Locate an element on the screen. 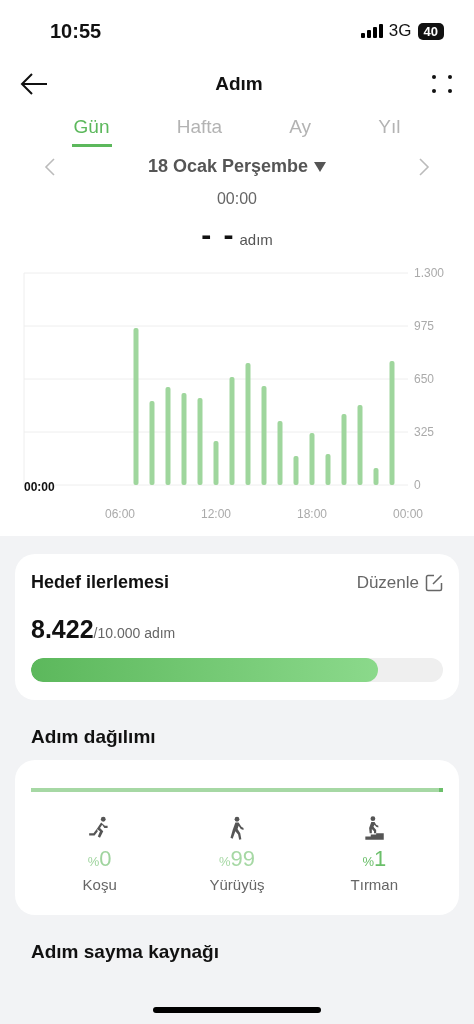 Image resolution: width=474 pixels, height=1024 pixels. percentage: %99 is located at coordinates (236, 859).